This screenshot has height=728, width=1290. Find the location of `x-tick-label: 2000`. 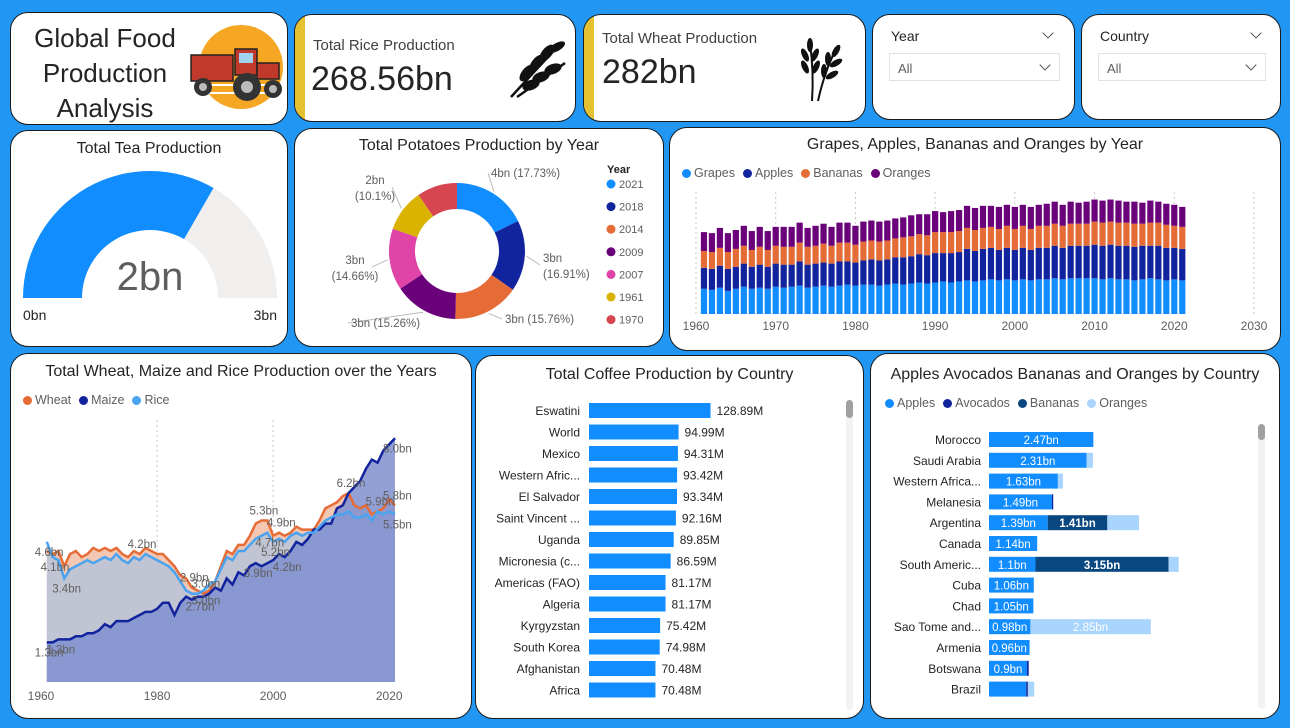

x-tick-label: 2000 is located at coordinates (1015, 326).